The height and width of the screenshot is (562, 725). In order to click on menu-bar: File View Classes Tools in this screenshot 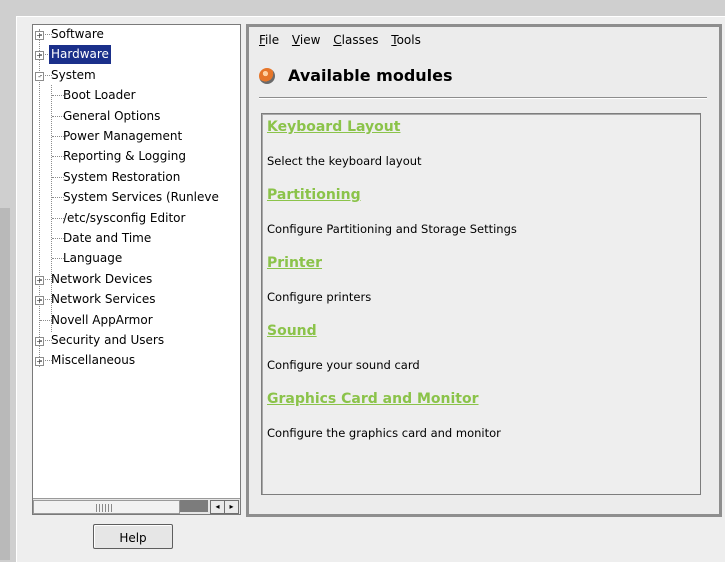, I will do `click(344, 42)`.